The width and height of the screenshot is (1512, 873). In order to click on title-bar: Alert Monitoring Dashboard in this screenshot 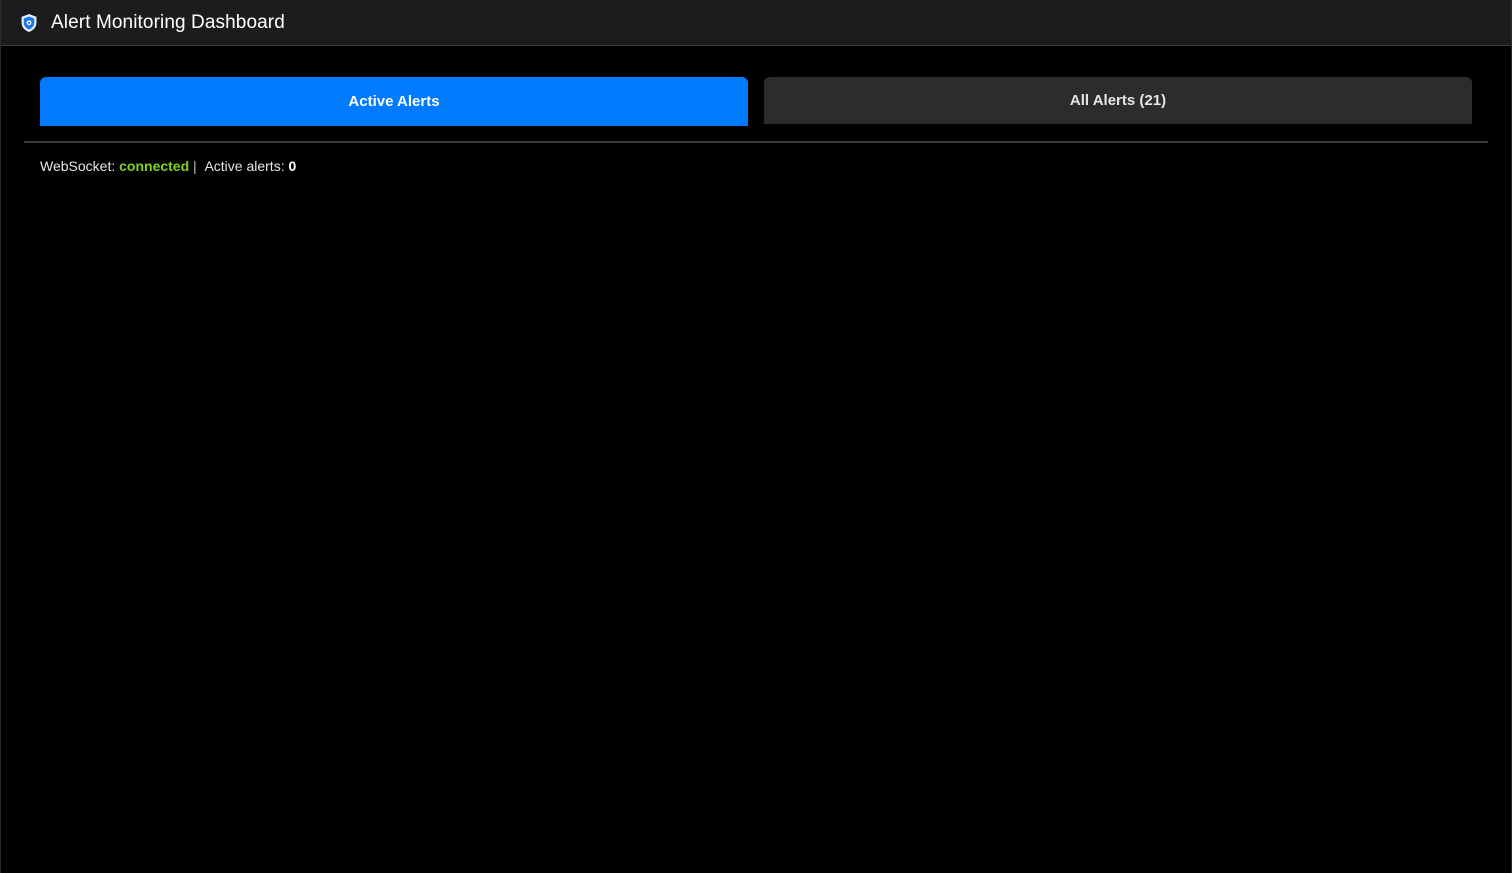, I will do `click(756, 23)`.